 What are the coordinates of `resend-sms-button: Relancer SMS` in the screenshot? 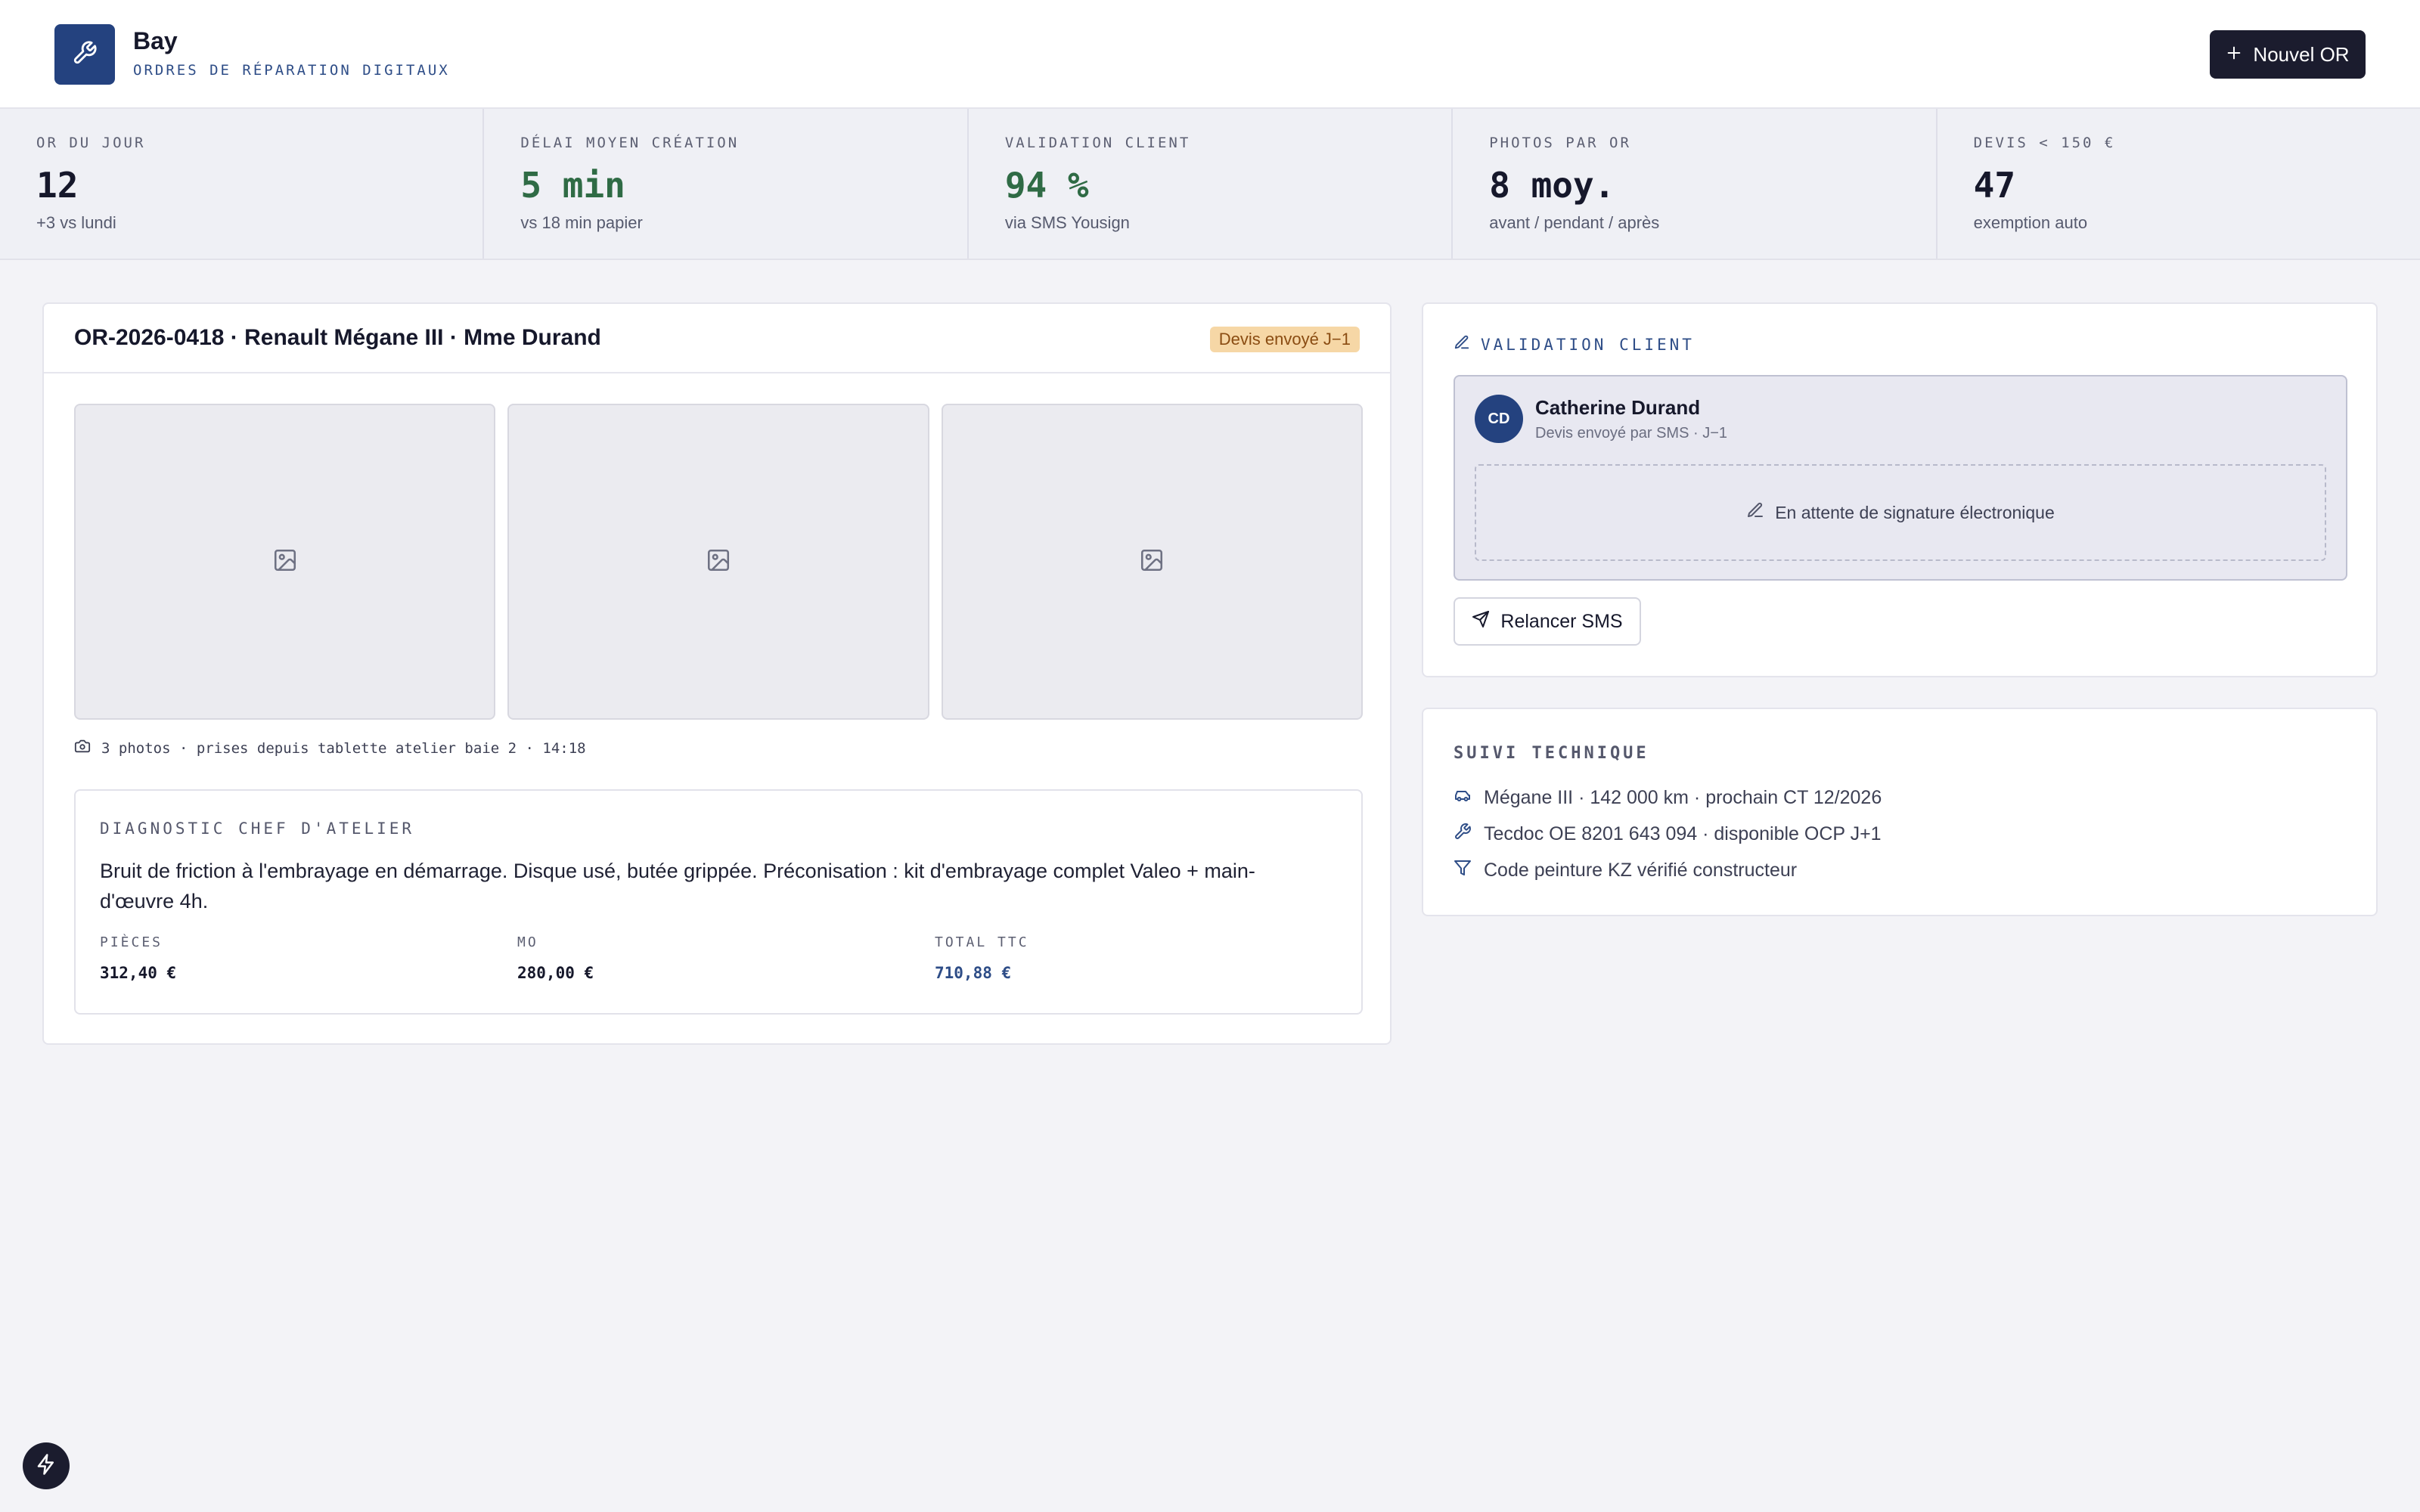 It's located at (1547, 621).